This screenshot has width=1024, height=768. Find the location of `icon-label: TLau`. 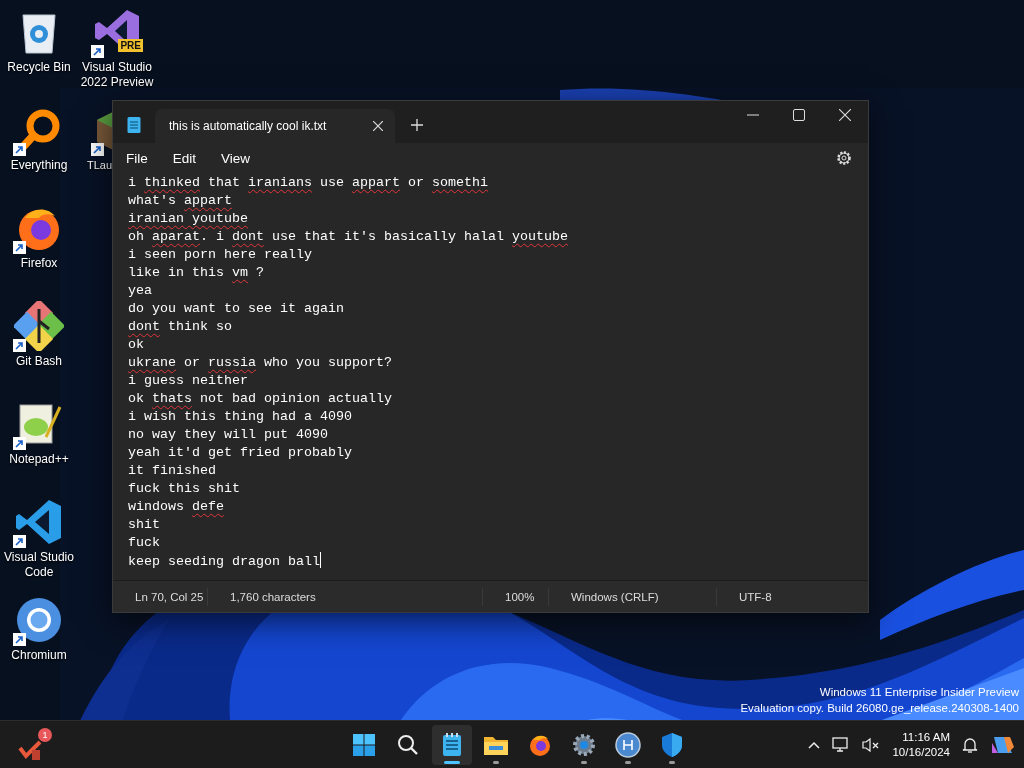

icon-label: TLau is located at coordinates (99, 165).